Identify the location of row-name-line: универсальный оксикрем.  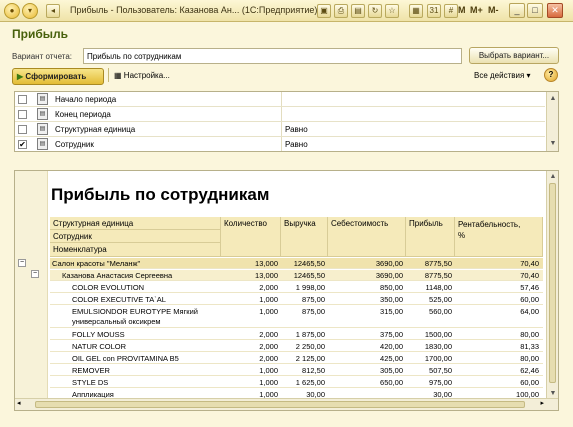
(116, 321).